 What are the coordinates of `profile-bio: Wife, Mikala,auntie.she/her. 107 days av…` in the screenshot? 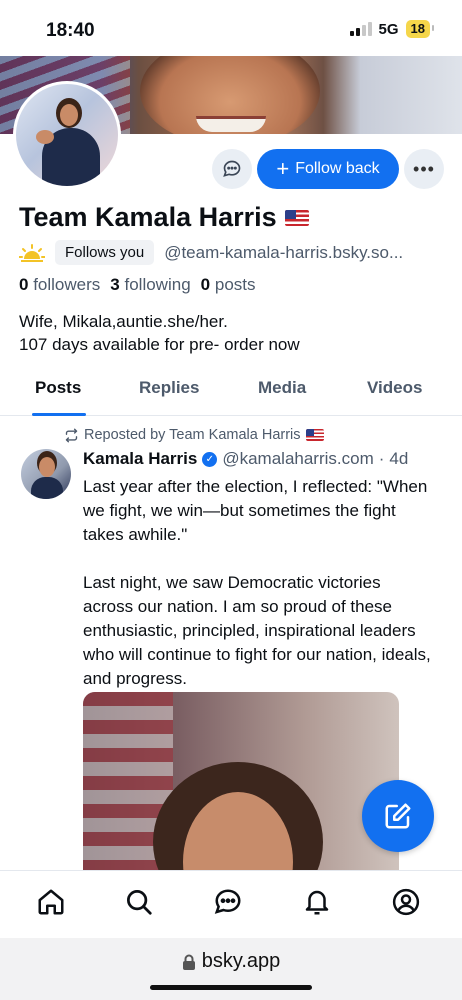 It's located at (159, 333).